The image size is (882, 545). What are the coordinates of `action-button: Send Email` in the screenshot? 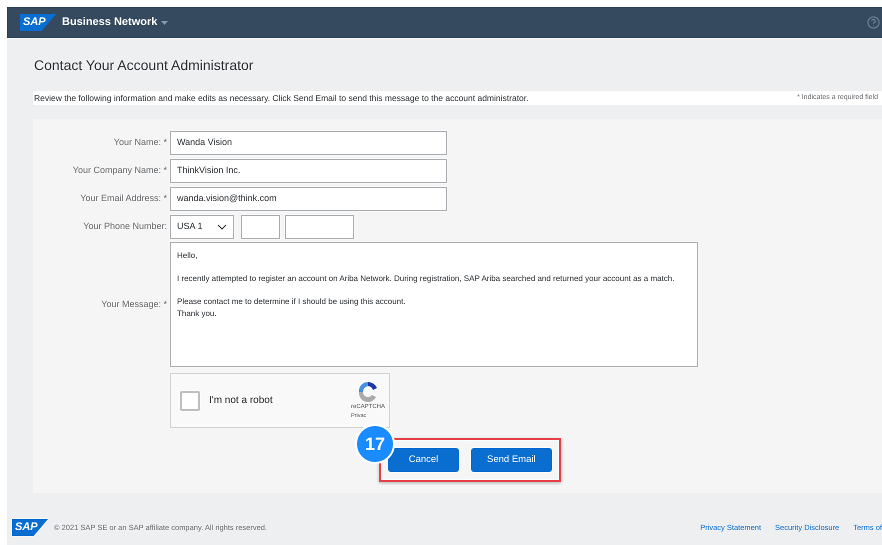 It's located at (511, 460).